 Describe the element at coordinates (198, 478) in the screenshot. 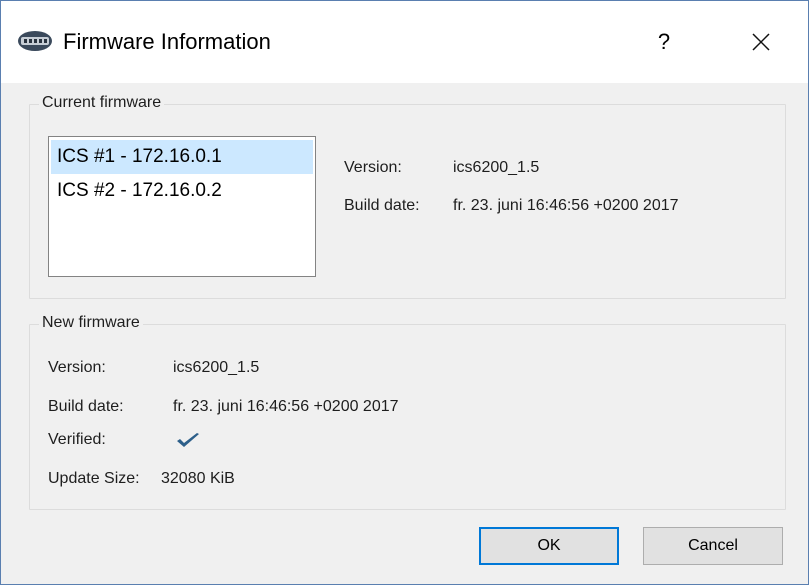

I see `update-size-value: 32080 KiB` at that location.